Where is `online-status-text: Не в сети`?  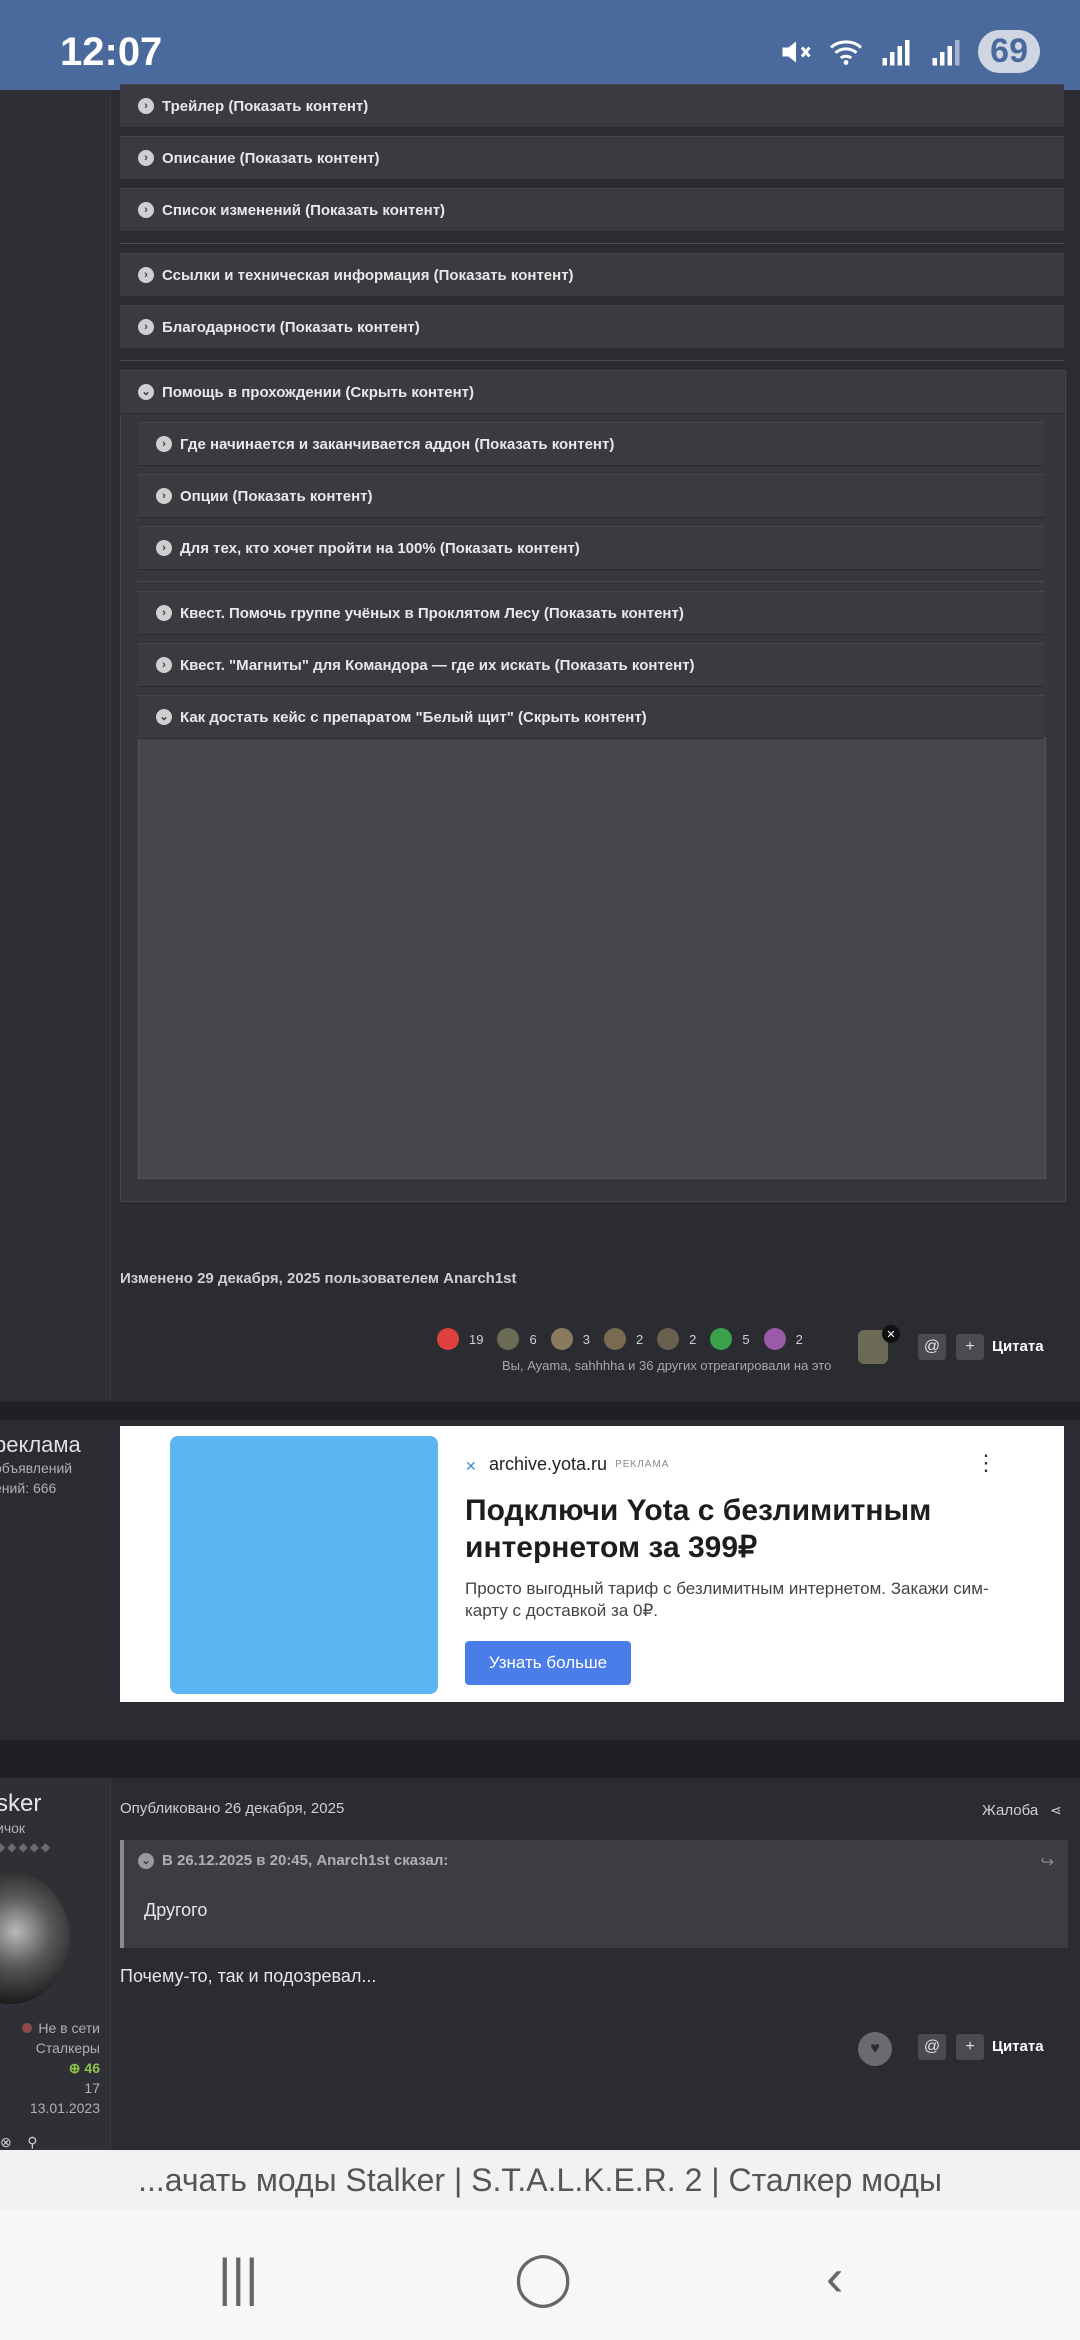 online-status-text: Не в сети is located at coordinates (69, 2028).